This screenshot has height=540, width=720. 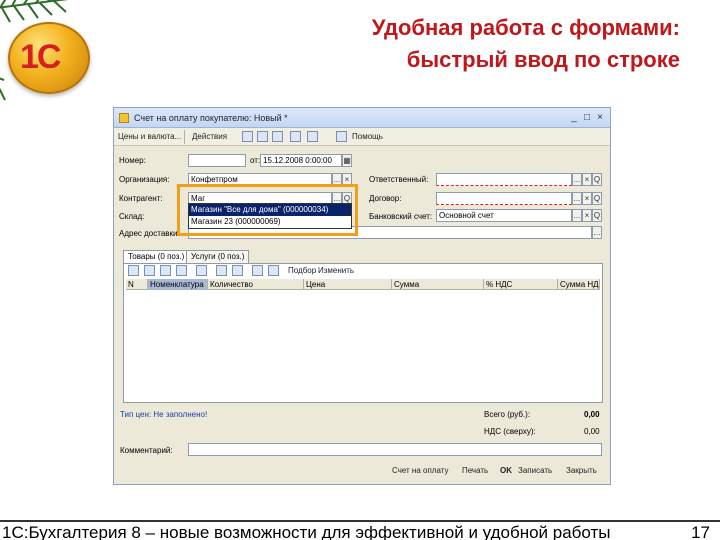 What do you see at coordinates (209, 137) in the screenshot?
I see `actions-menu-button: Действия` at bounding box center [209, 137].